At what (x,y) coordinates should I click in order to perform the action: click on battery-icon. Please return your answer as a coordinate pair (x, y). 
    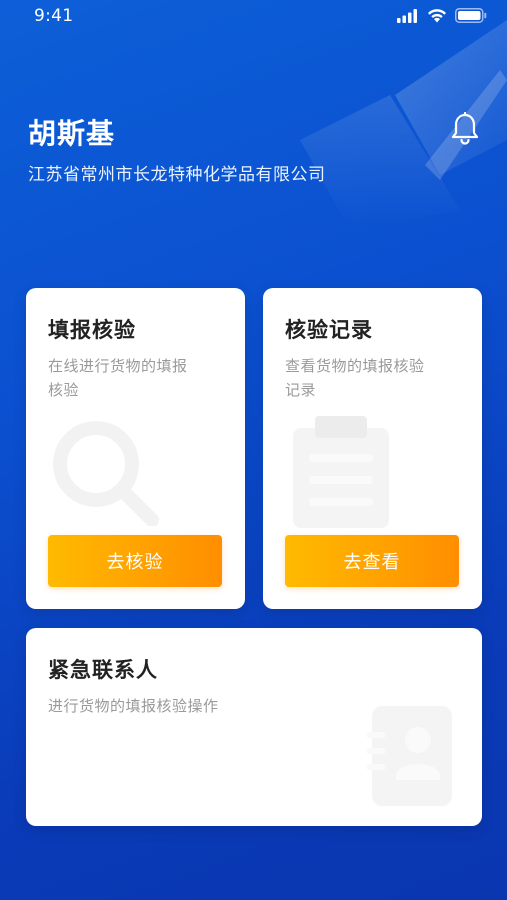
    Looking at the image, I should click on (471, 15).